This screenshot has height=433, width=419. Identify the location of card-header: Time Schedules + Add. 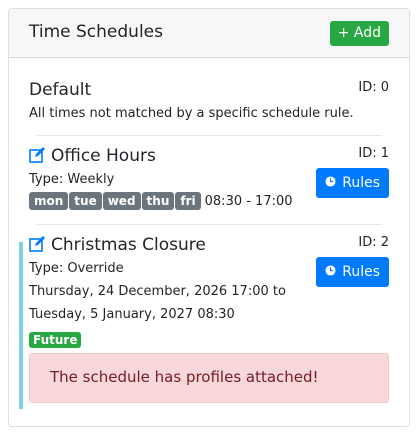
(209, 33).